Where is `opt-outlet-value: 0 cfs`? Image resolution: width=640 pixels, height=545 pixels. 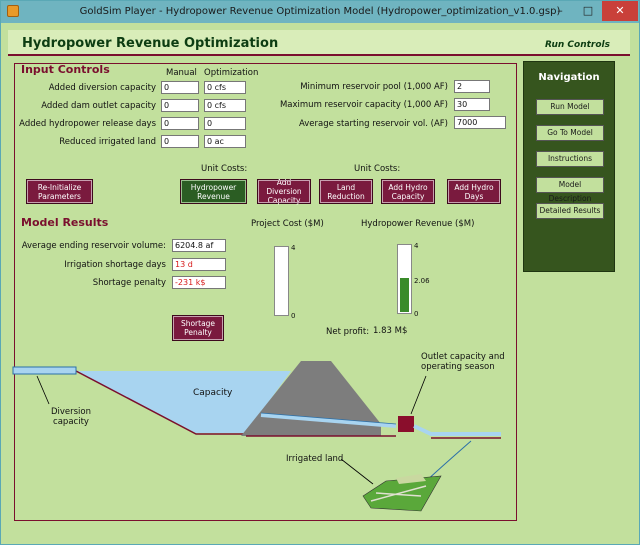 opt-outlet-value: 0 cfs is located at coordinates (225, 105).